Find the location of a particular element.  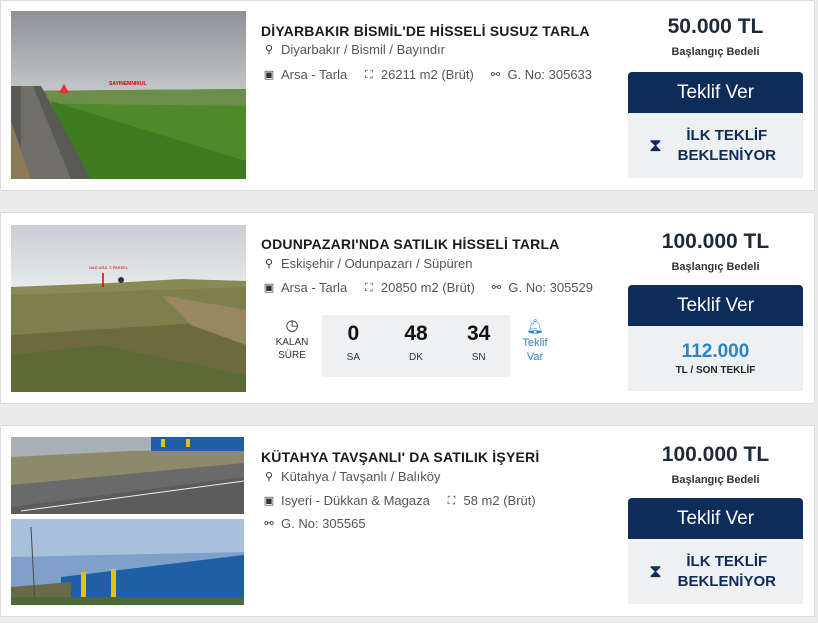

minutes-unit: DK is located at coordinates (416, 357).